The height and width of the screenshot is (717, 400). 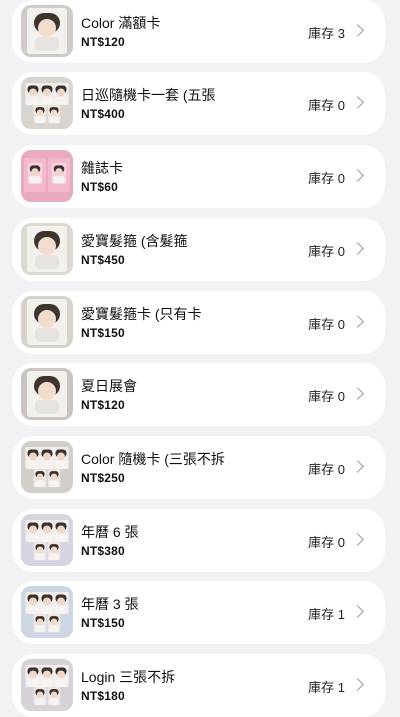 I want to click on product-row: 夏日展會 NT$120 庫存 0, so click(x=198, y=394).